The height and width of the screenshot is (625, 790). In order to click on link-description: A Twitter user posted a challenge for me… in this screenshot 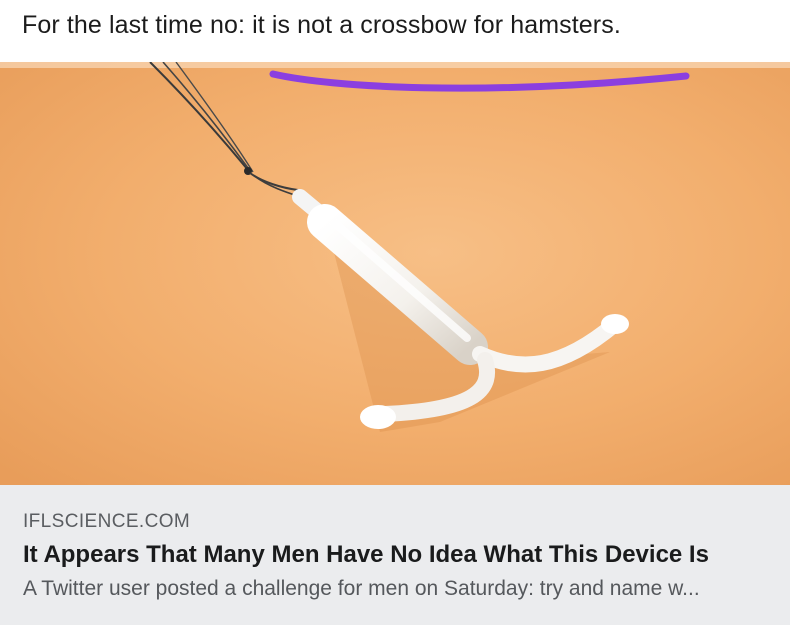, I will do `click(361, 588)`.